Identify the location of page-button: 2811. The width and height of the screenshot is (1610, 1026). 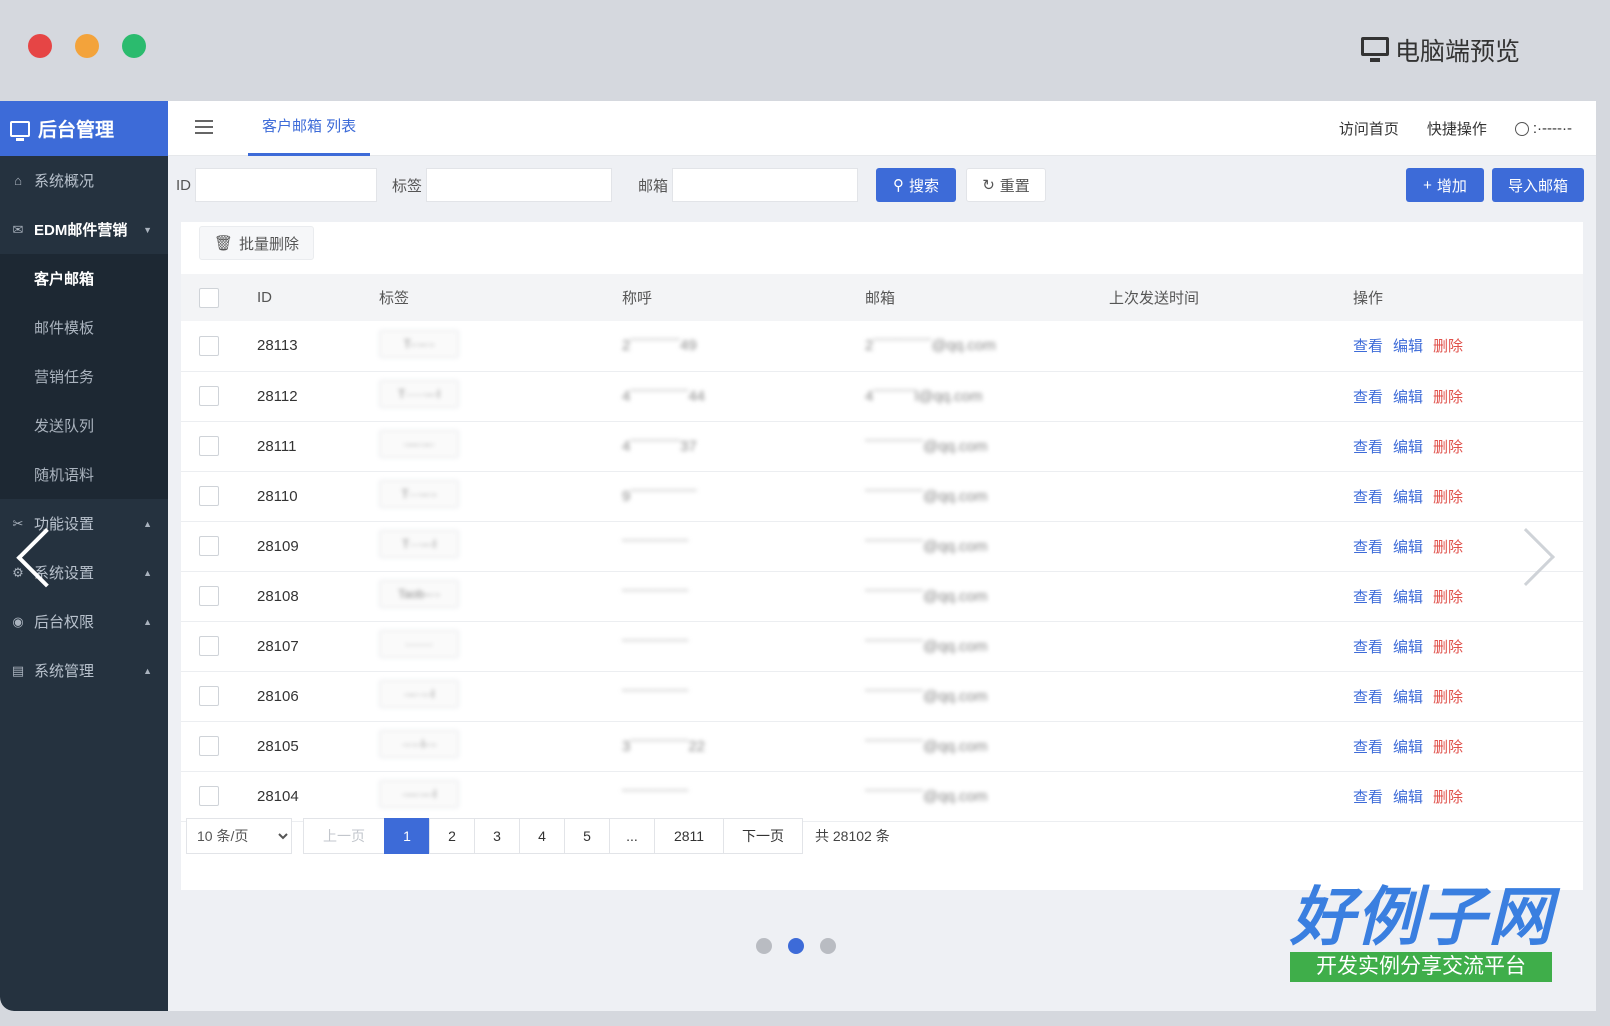
(689, 836).